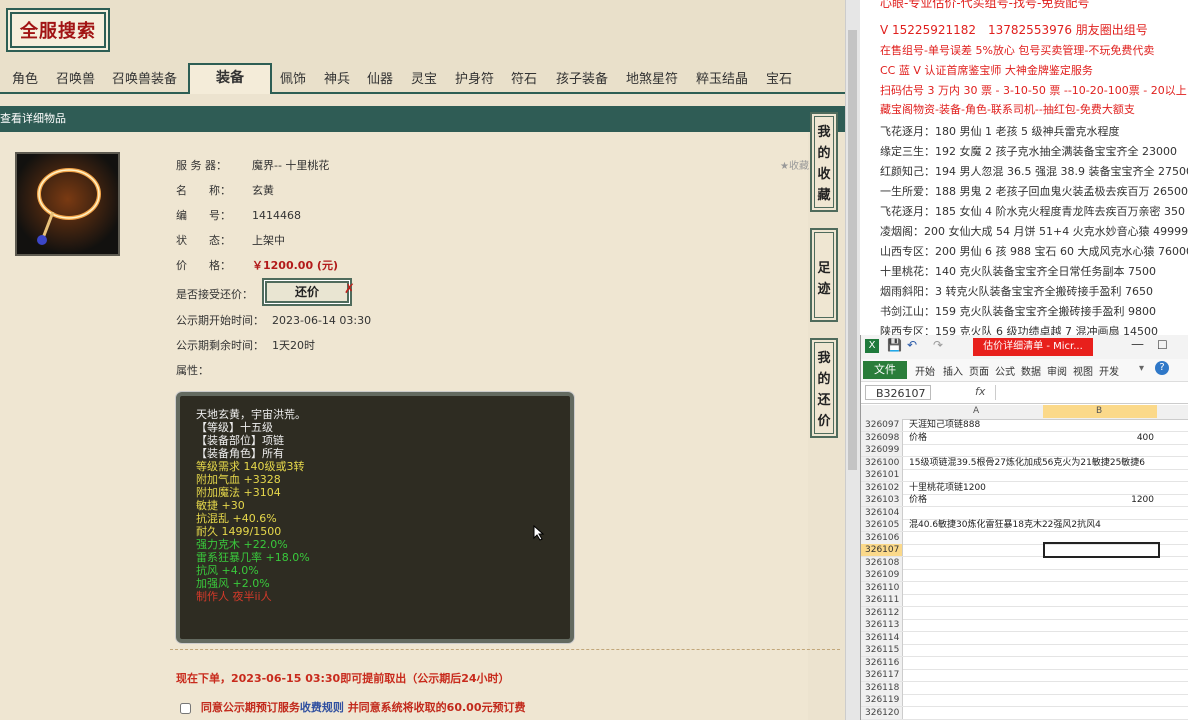 The height and width of the screenshot is (720, 1188). Describe the element at coordinates (1005, 370) in the screenshot. I see `ribbon-tab-formula: 公式` at that location.